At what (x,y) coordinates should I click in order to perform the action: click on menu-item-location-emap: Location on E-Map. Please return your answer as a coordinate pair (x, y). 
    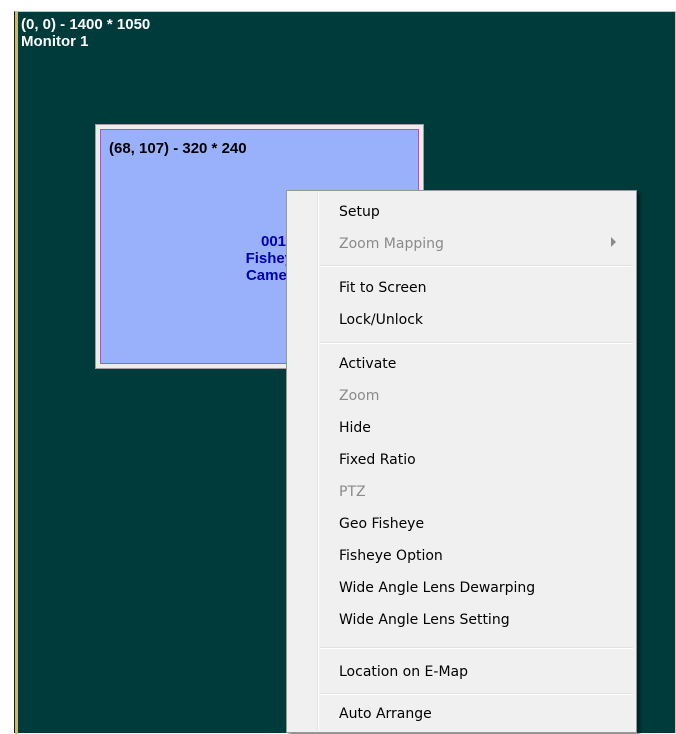
    Looking at the image, I should click on (461, 672).